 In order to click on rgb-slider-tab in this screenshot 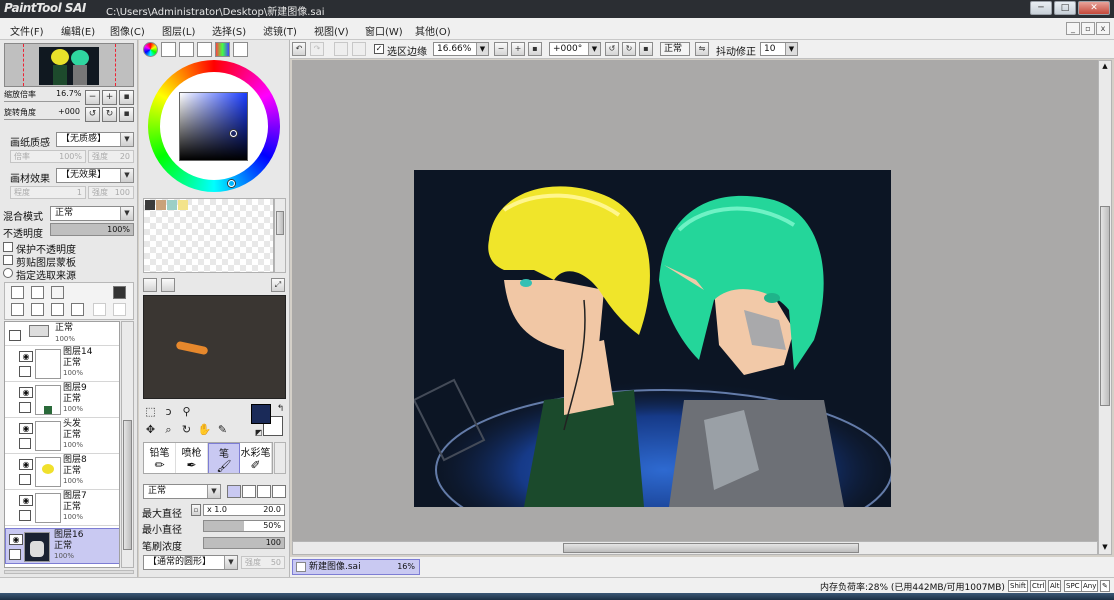, I will do `click(168, 49)`.